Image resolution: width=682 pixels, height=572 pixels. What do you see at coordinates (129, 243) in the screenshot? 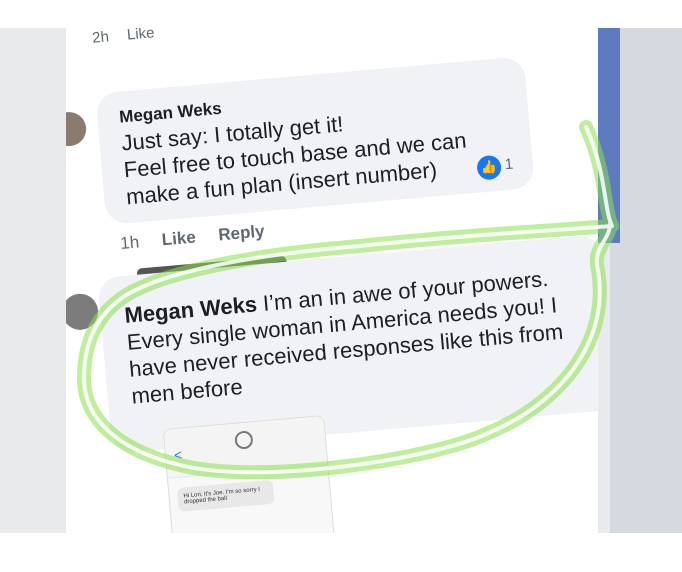
I see `comment-time: 1h` at bounding box center [129, 243].